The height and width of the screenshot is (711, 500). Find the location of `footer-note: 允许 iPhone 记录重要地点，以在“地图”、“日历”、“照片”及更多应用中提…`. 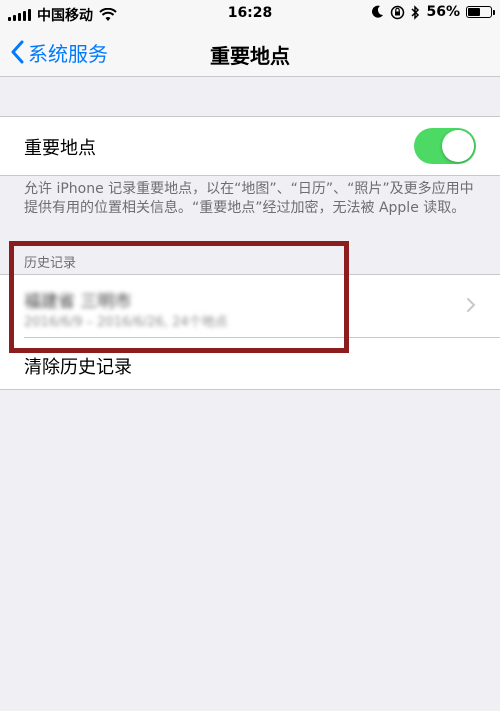

footer-note: 允许 iPhone 记录重要地点，以在“地图”、“日历”、“照片”及更多应用中提… is located at coordinates (249, 198).